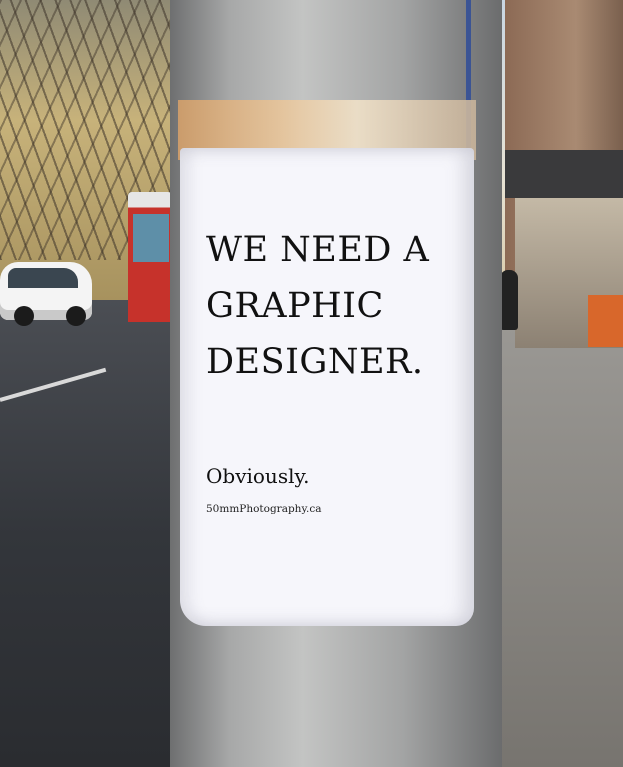  Describe the element at coordinates (315, 362) in the screenshot. I see `headline-line-3: DESIGNER.` at that location.